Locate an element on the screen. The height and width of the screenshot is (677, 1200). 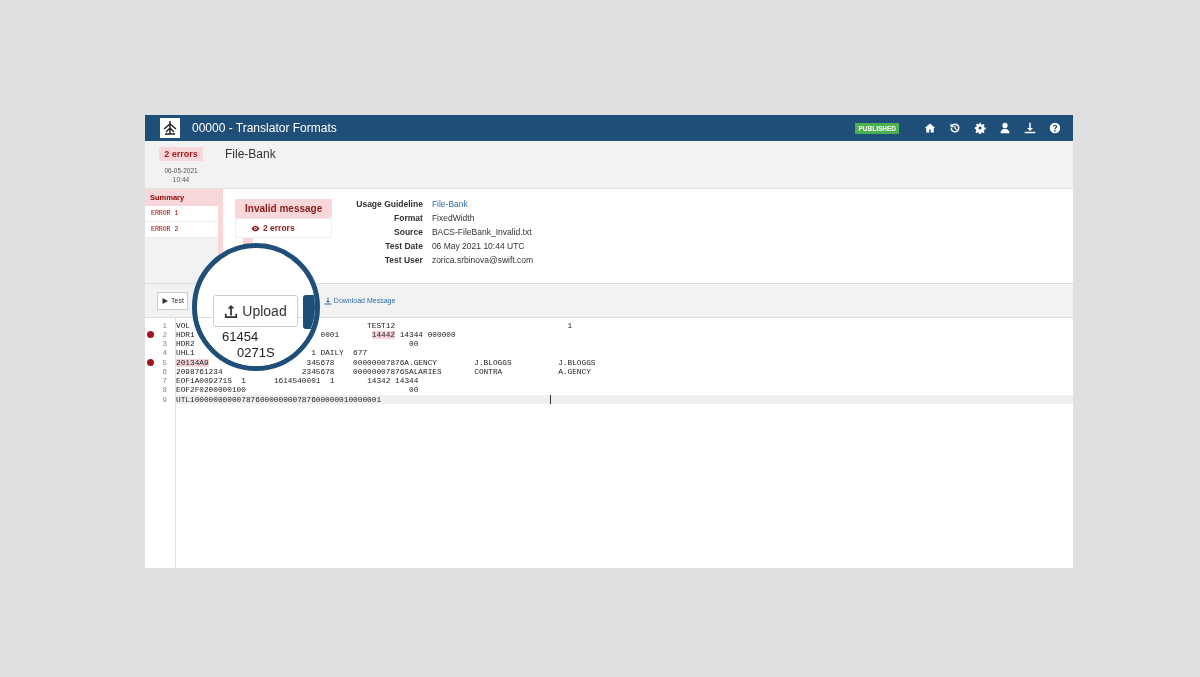
upload-icon is located at coordinates (231, 311).